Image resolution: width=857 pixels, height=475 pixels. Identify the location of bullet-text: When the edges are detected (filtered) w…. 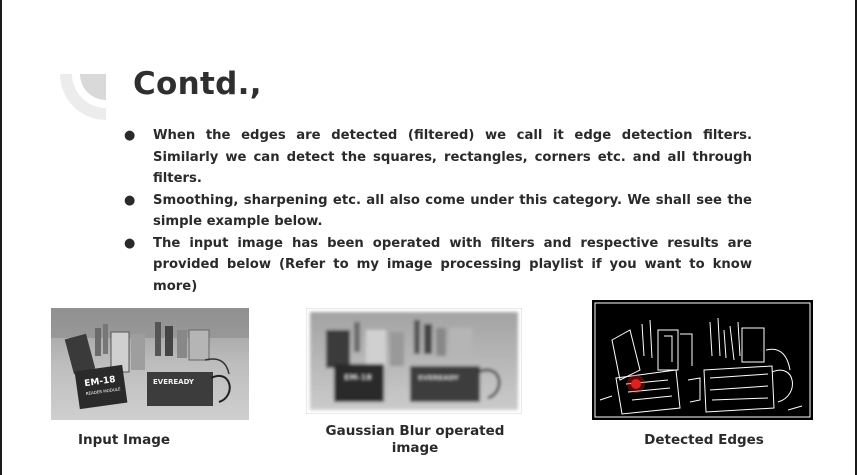
(452, 157).